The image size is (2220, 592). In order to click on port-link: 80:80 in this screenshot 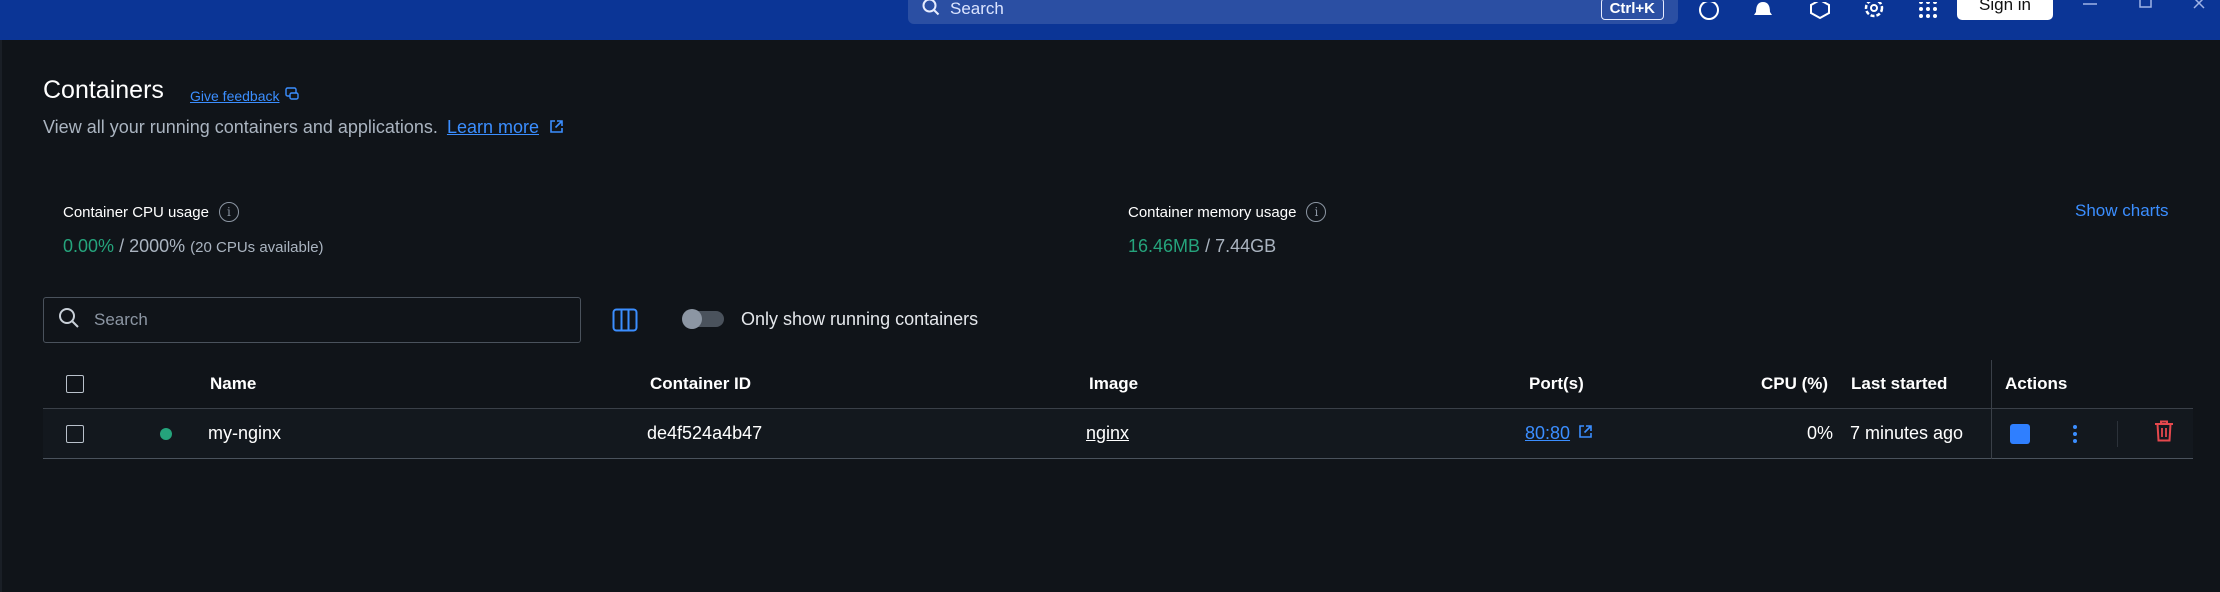, I will do `click(1547, 433)`.